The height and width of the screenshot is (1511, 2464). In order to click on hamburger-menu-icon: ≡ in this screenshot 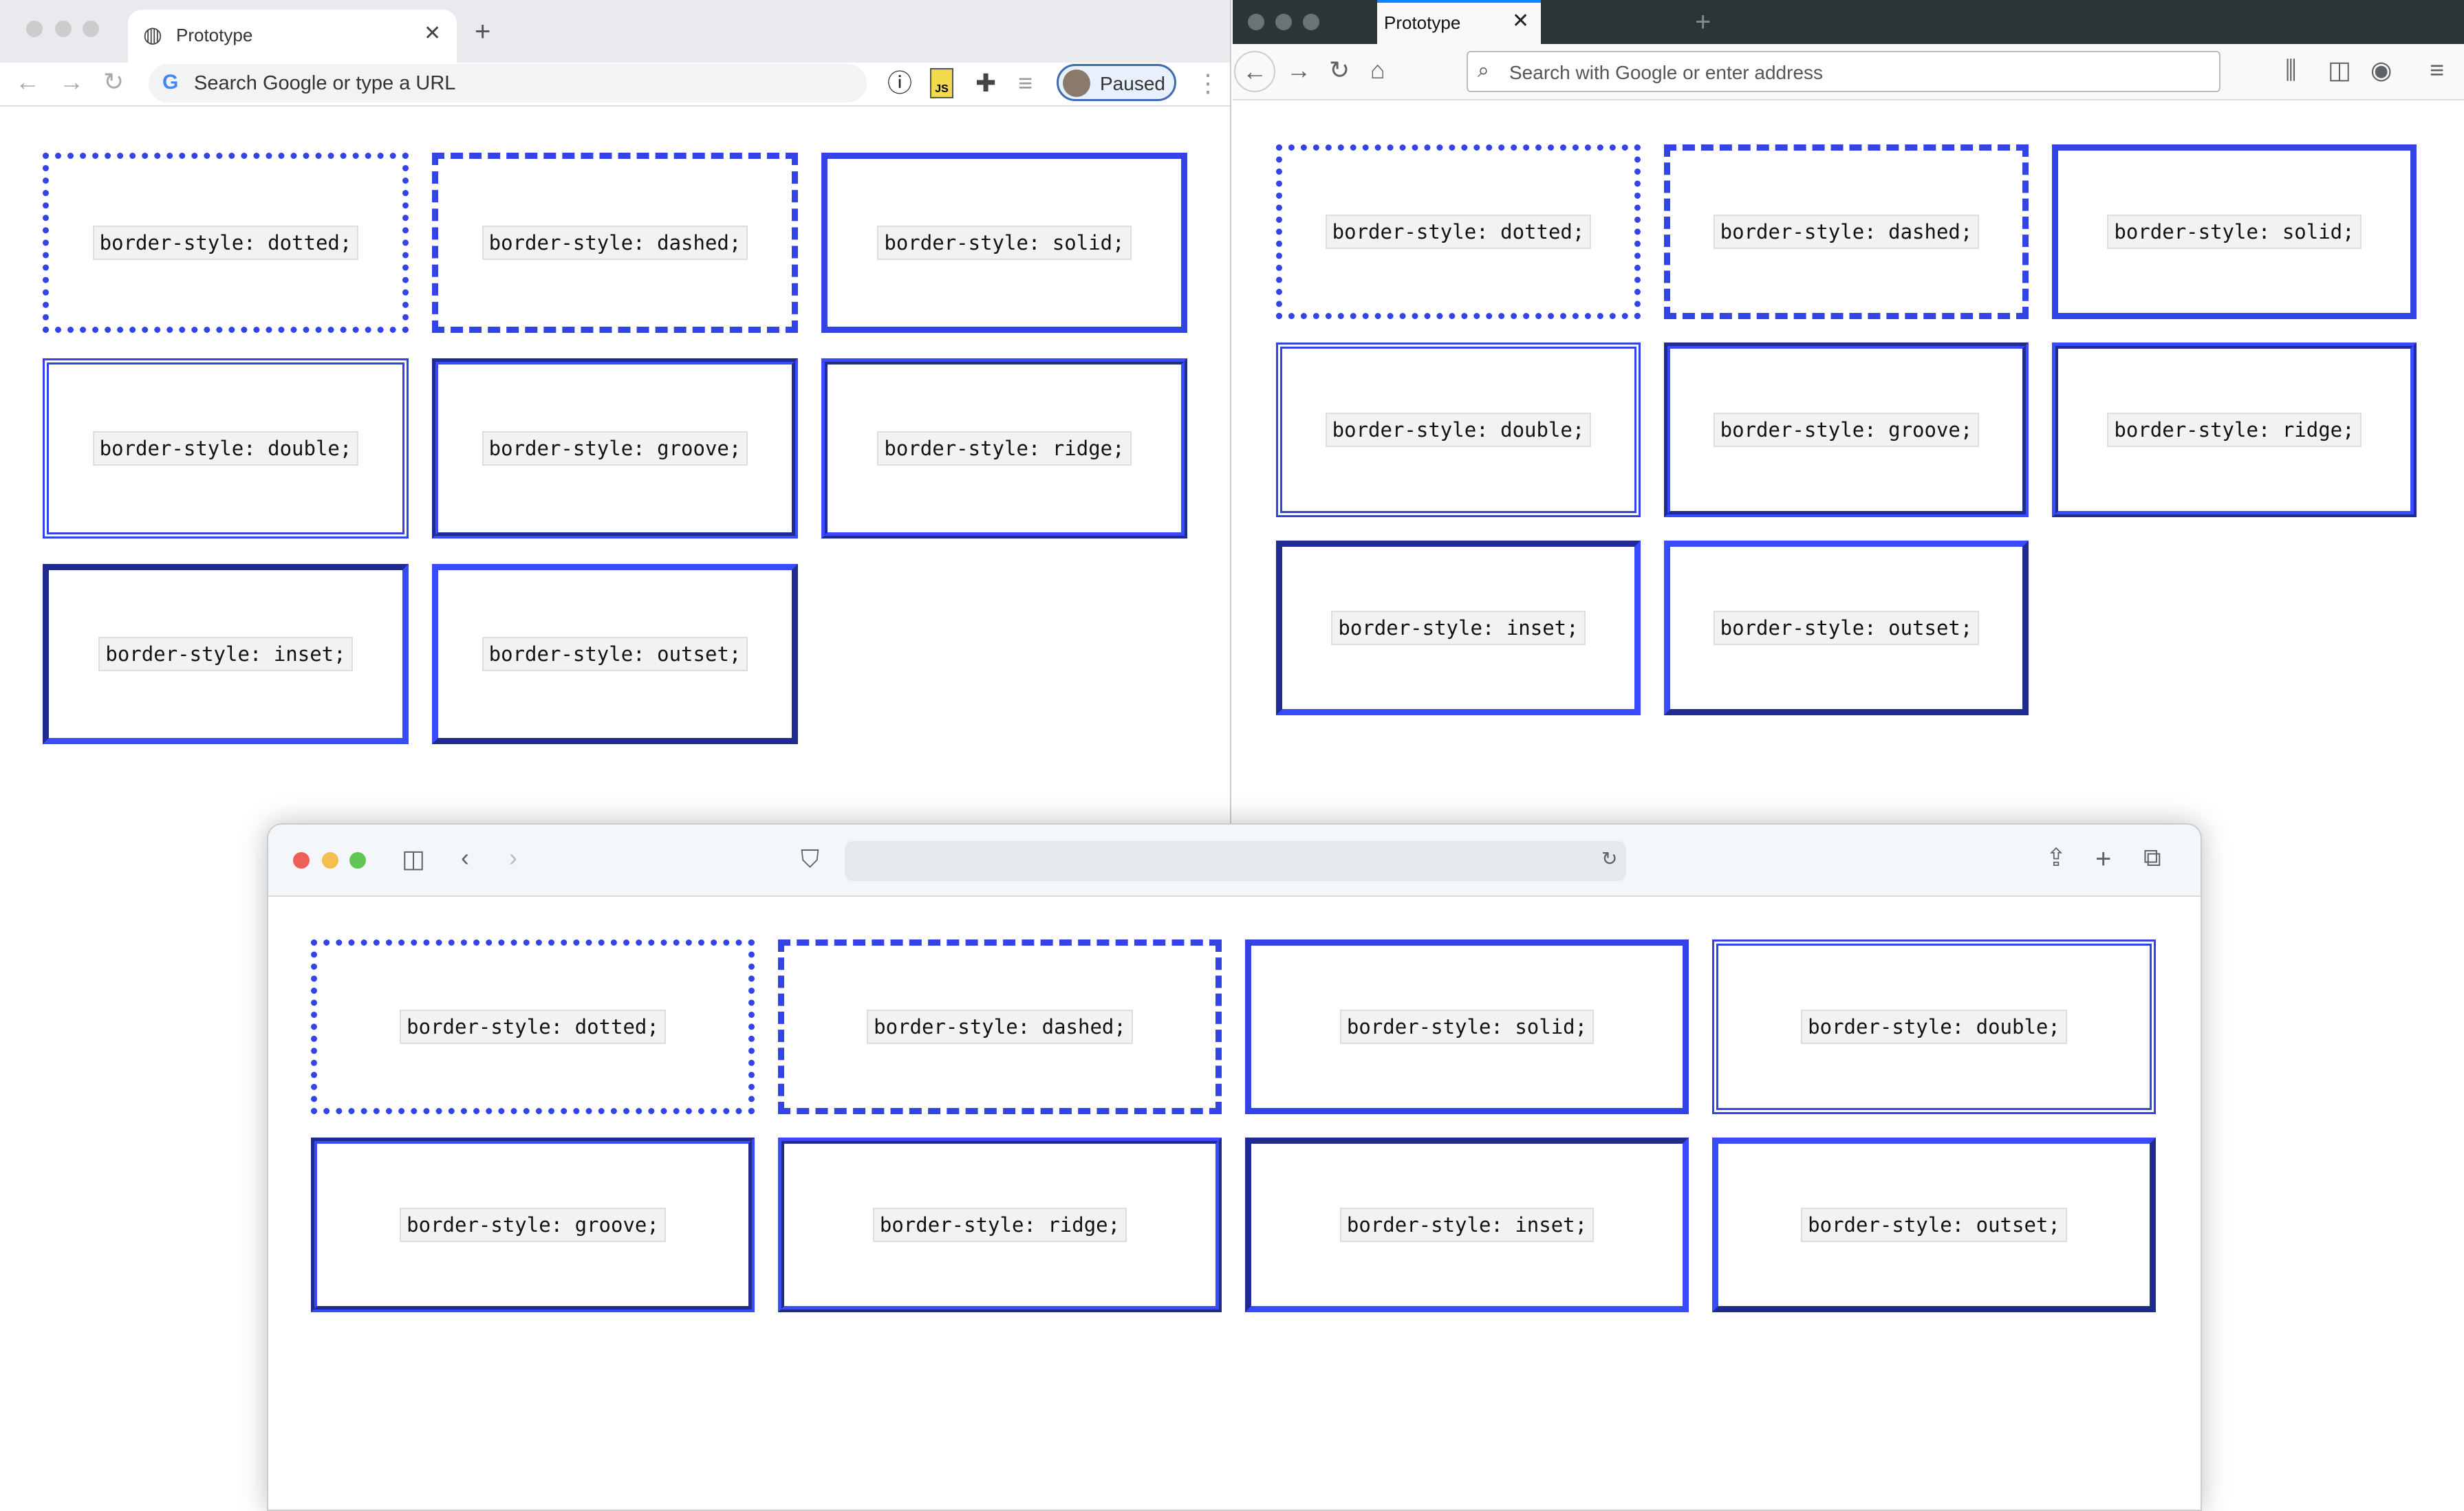, I will do `click(2437, 70)`.